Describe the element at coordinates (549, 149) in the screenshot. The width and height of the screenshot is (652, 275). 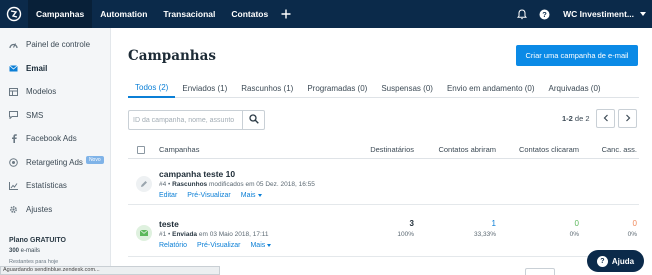
I see `column-contatos-clicaram: Contatos clicaram` at that location.